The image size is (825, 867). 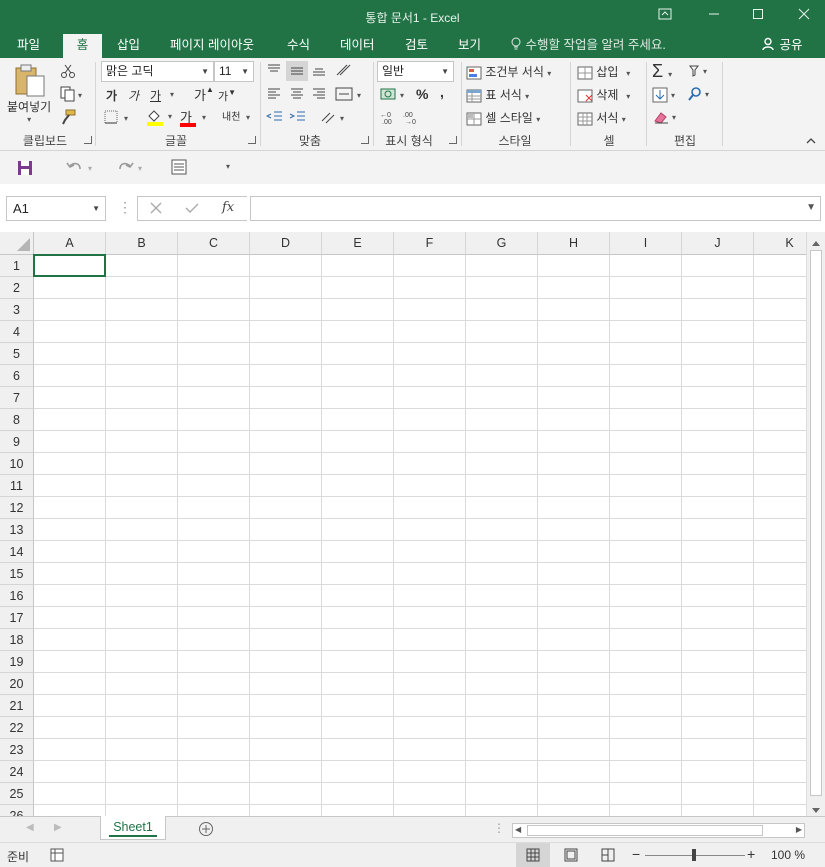 What do you see at coordinates (17, 442) in the screenshot?
I see `row-header: 9` at bounding box center [17, 442].